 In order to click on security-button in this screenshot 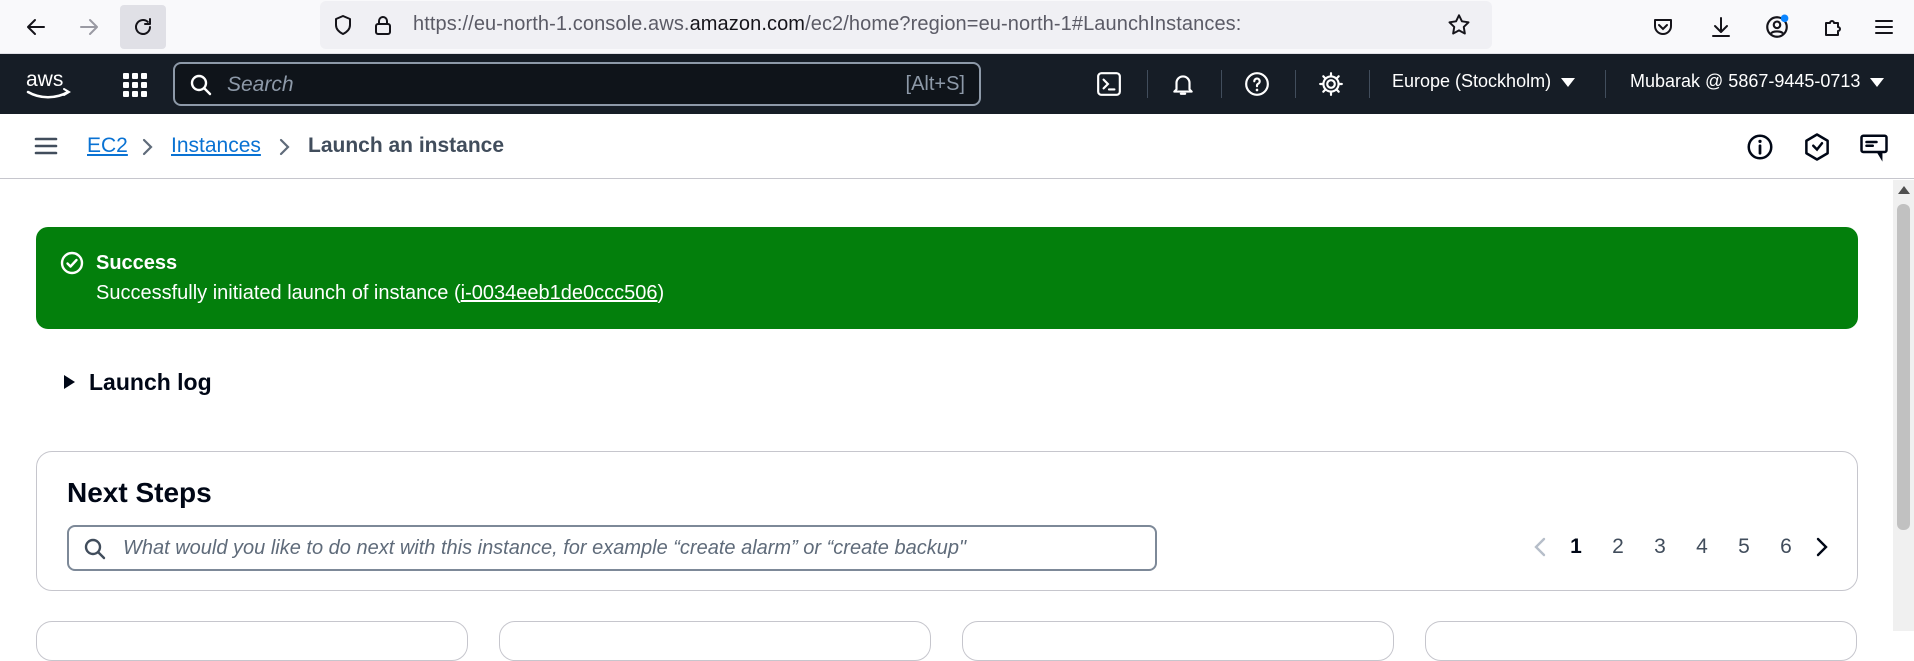, I will do `click(1817, 147)`.